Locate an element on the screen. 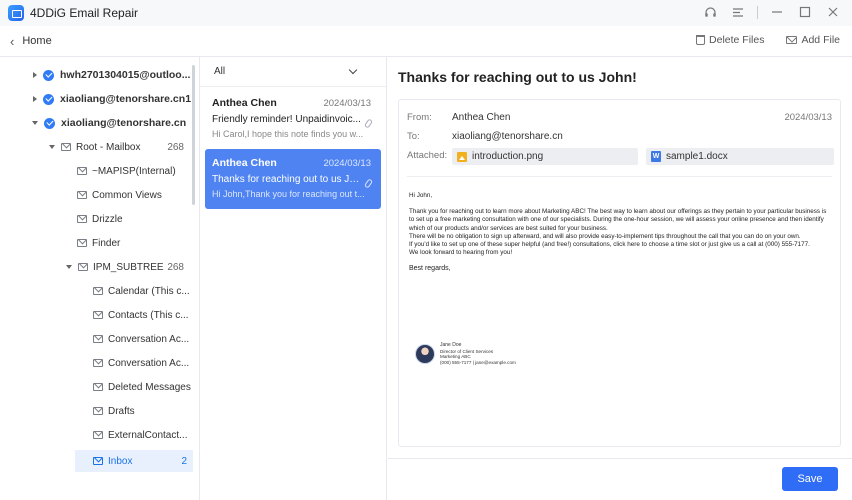  attachment-icon is located at coordinates (368, 183).